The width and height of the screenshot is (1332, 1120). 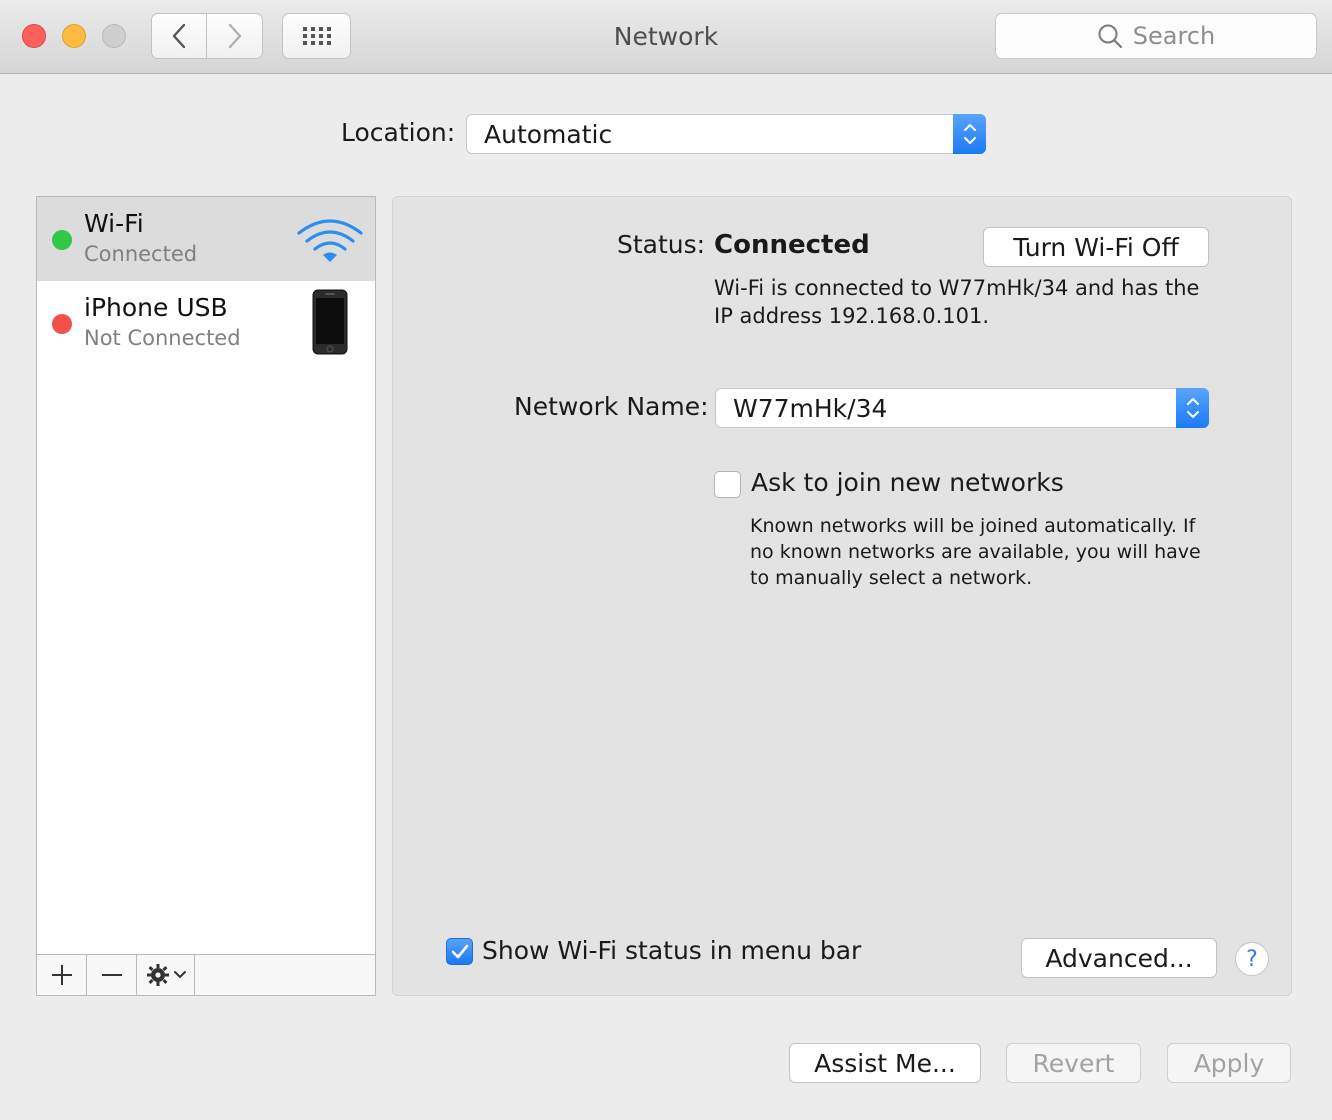 What do you see at coordinates (548, 134) in the screenshot?
I see `location-value: Automatic` at bounding box center [548, 134].